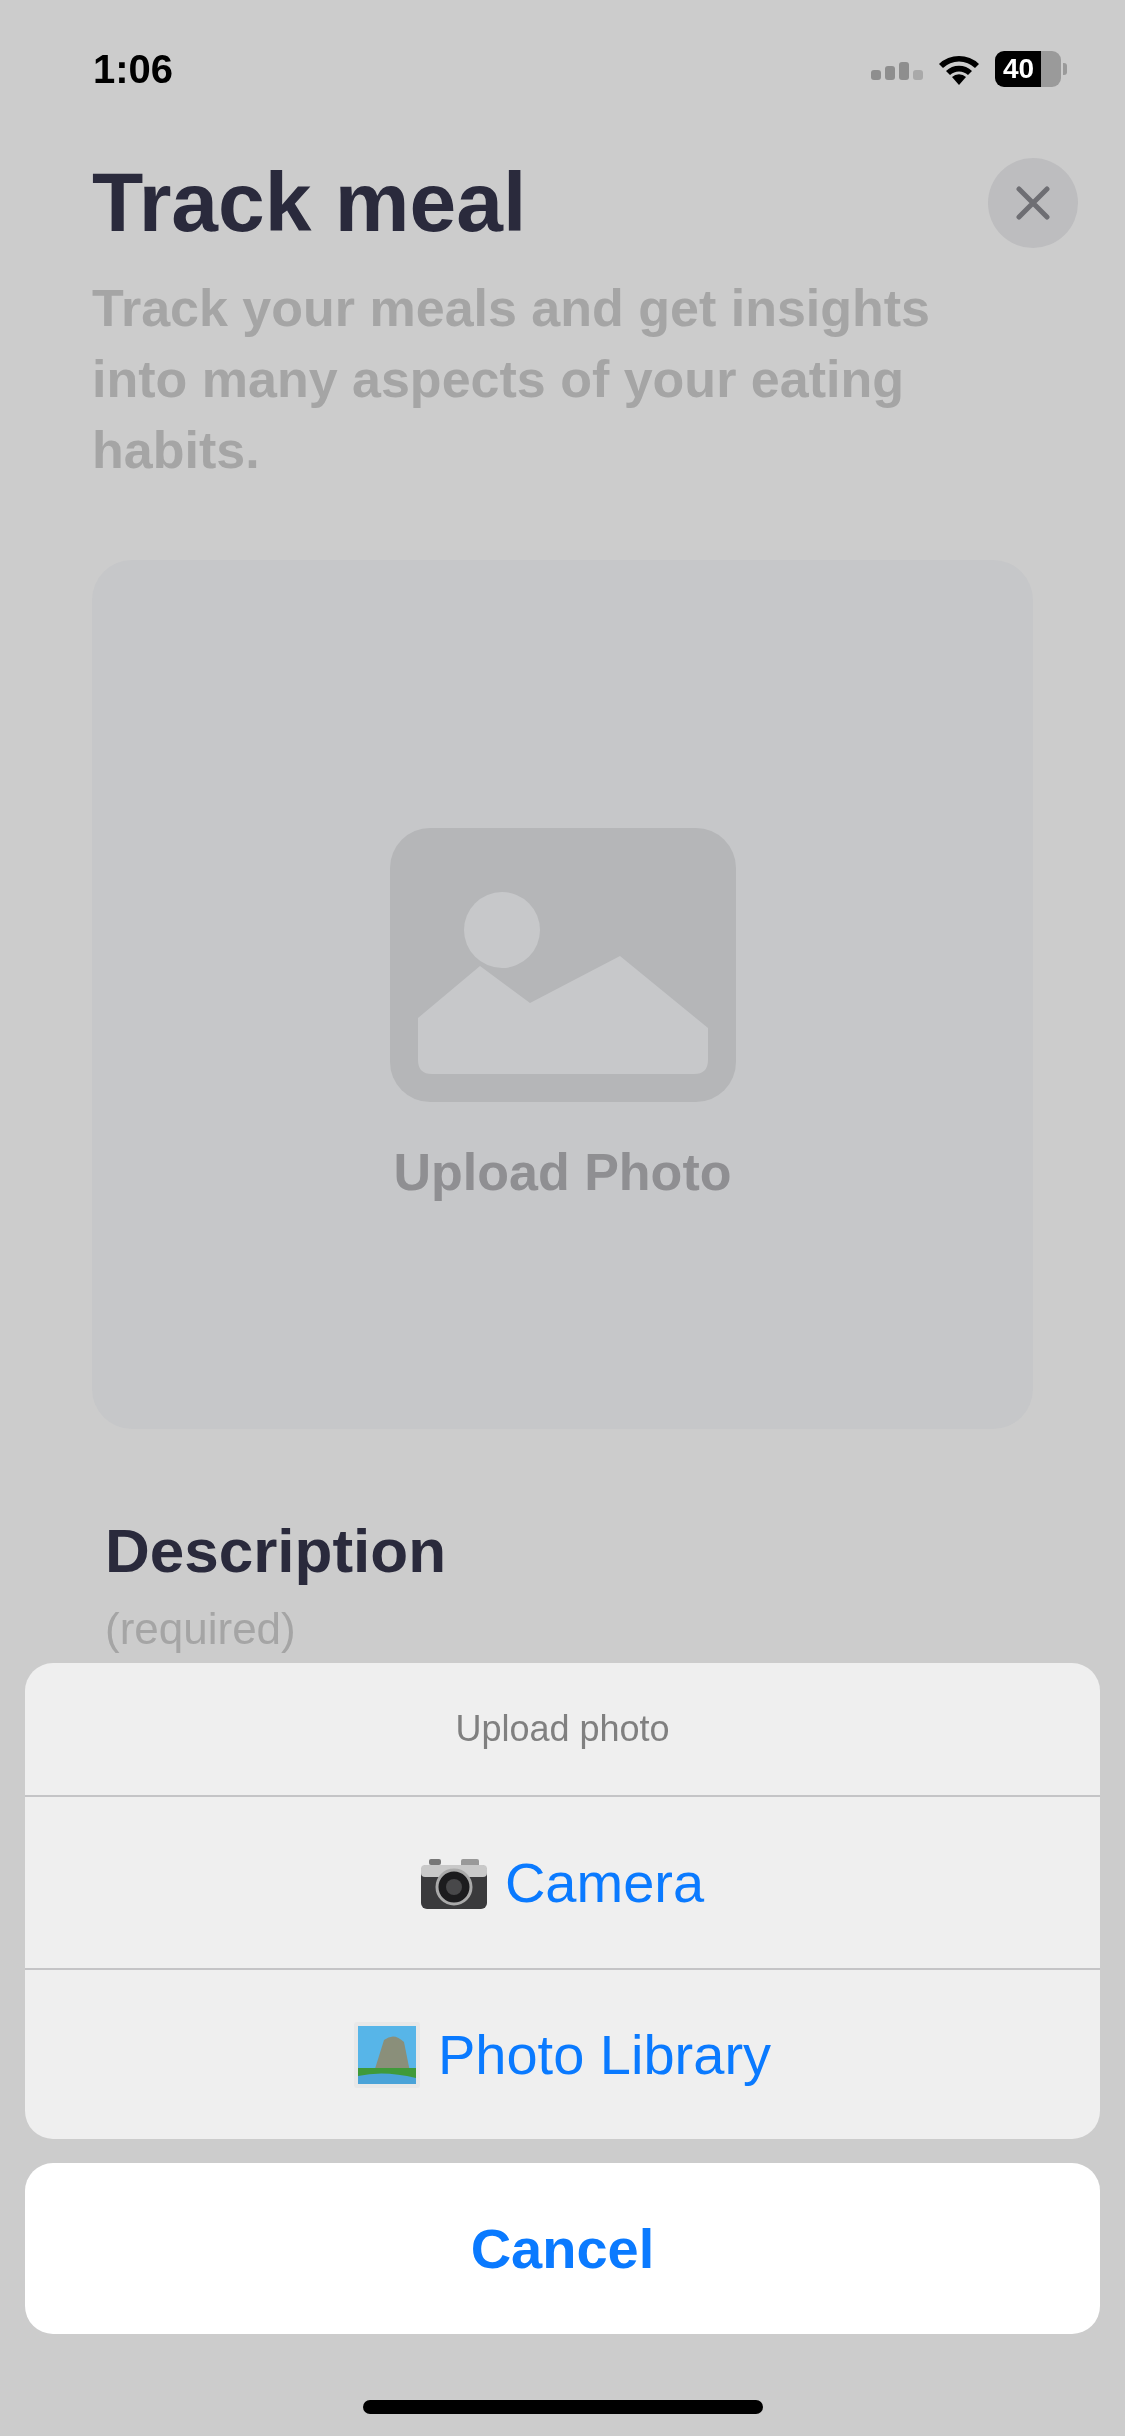  What do you see at coordinates (276, 1550) in the screenshot?
I see `description-label: Description` at bounding box center [276, 1550].